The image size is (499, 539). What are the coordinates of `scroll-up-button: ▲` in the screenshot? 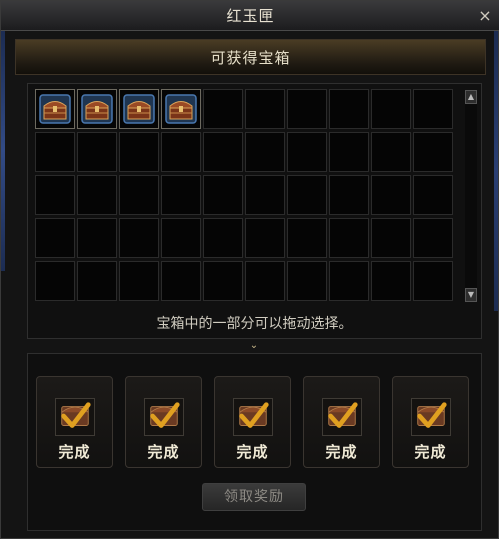 It's located at (471, 97).